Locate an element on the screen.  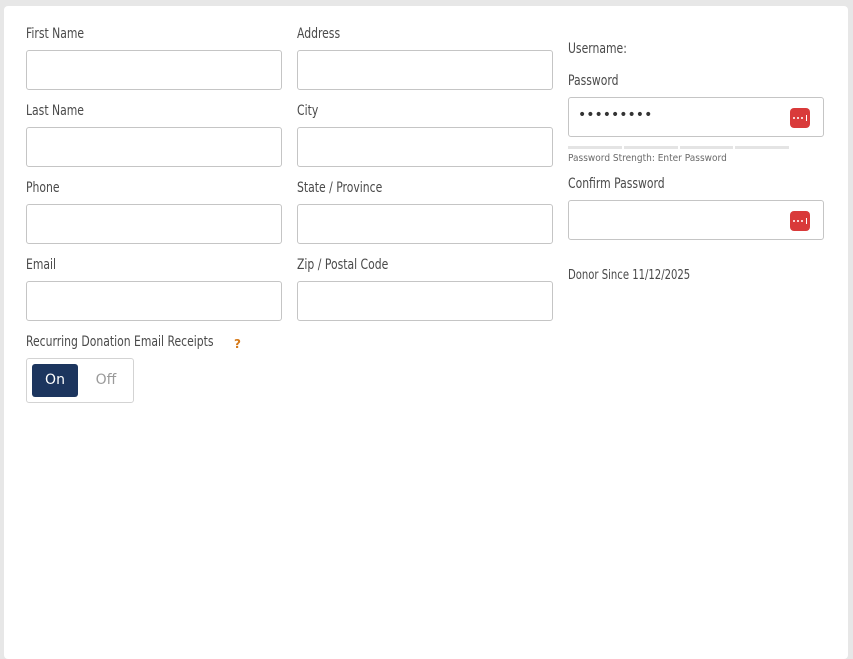
confirm-password-input is located at coordinates (696, 220).